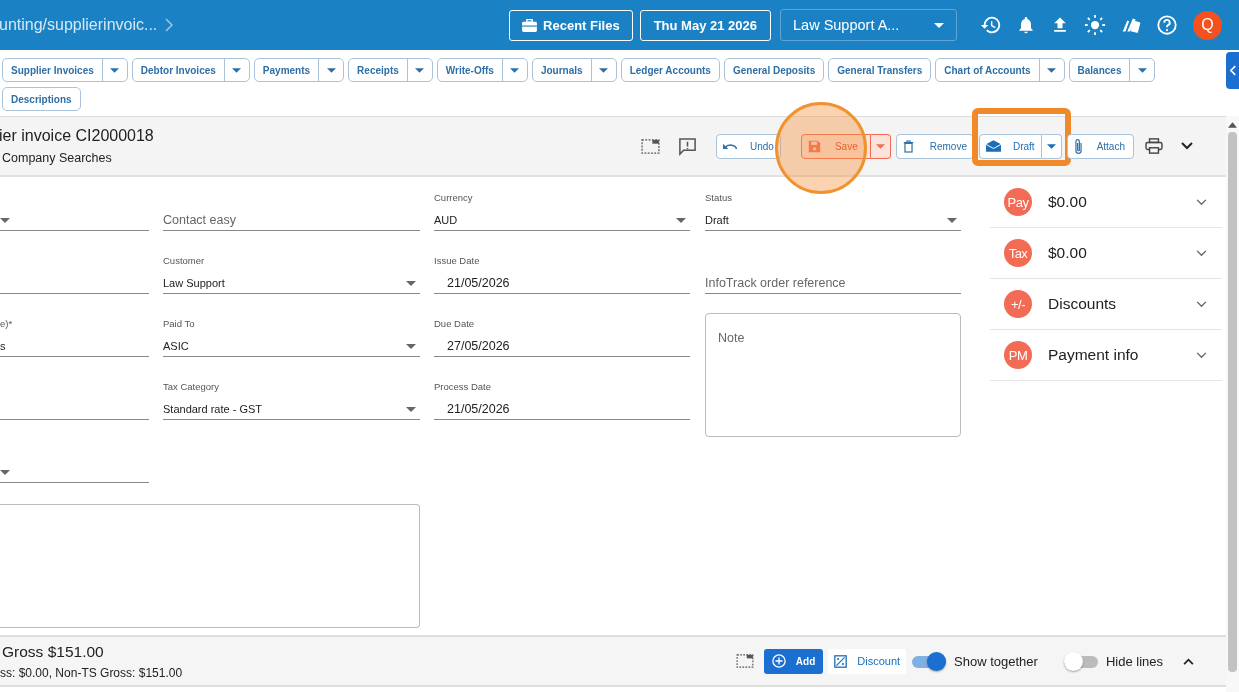 The height and width of the screenshot is (692, 1239). I want to click on nav-tab: Ledger Accounts, so click(670, 70).